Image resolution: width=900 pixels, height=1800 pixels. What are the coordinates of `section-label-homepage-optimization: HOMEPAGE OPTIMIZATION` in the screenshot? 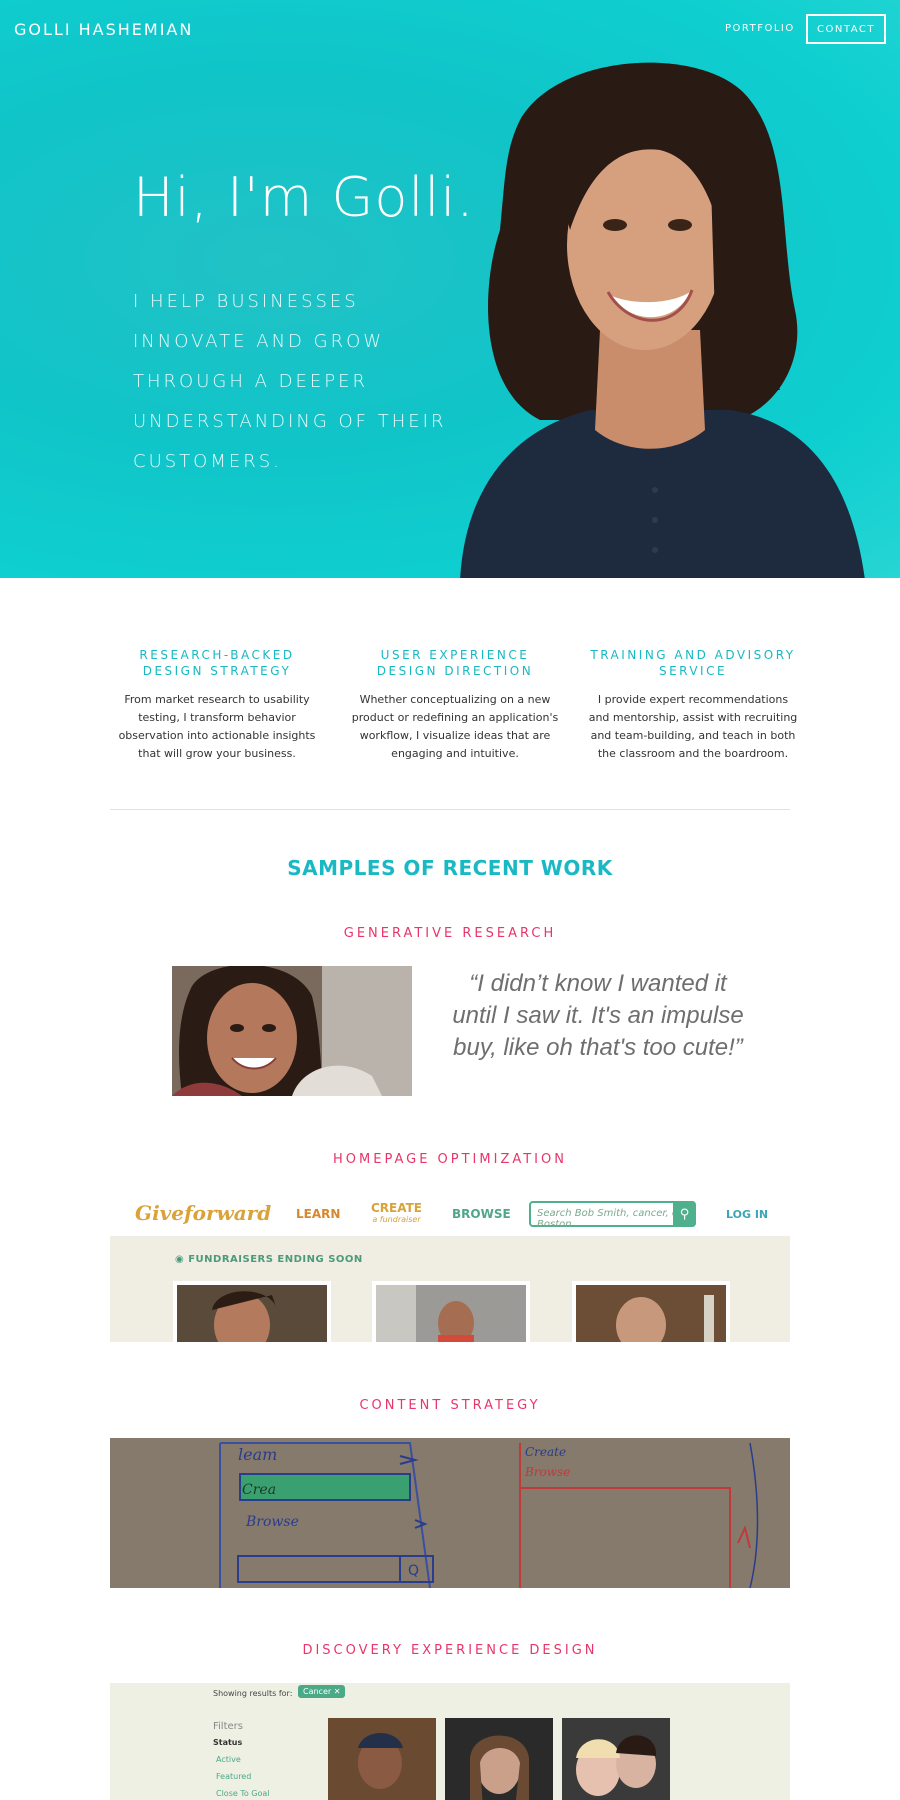 It's located at (450, 1159).